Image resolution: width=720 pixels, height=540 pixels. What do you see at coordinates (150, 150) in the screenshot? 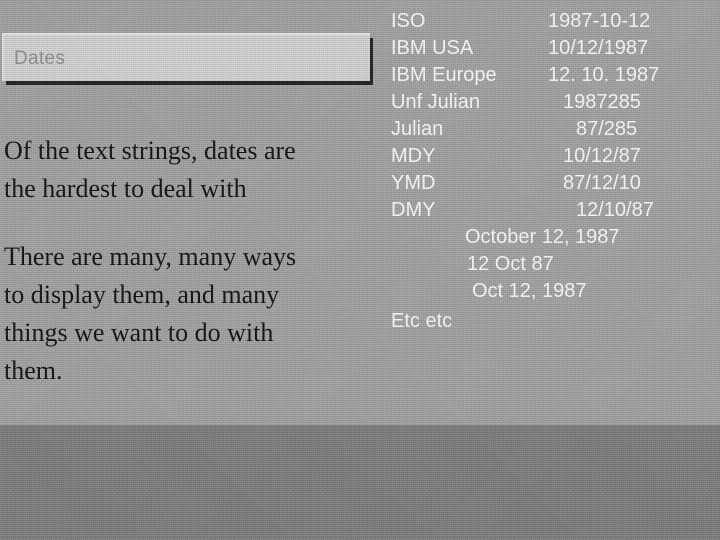
I see `paragraph-1-line-1: Of the text strings, dates are` at bounding box center [150, 150].